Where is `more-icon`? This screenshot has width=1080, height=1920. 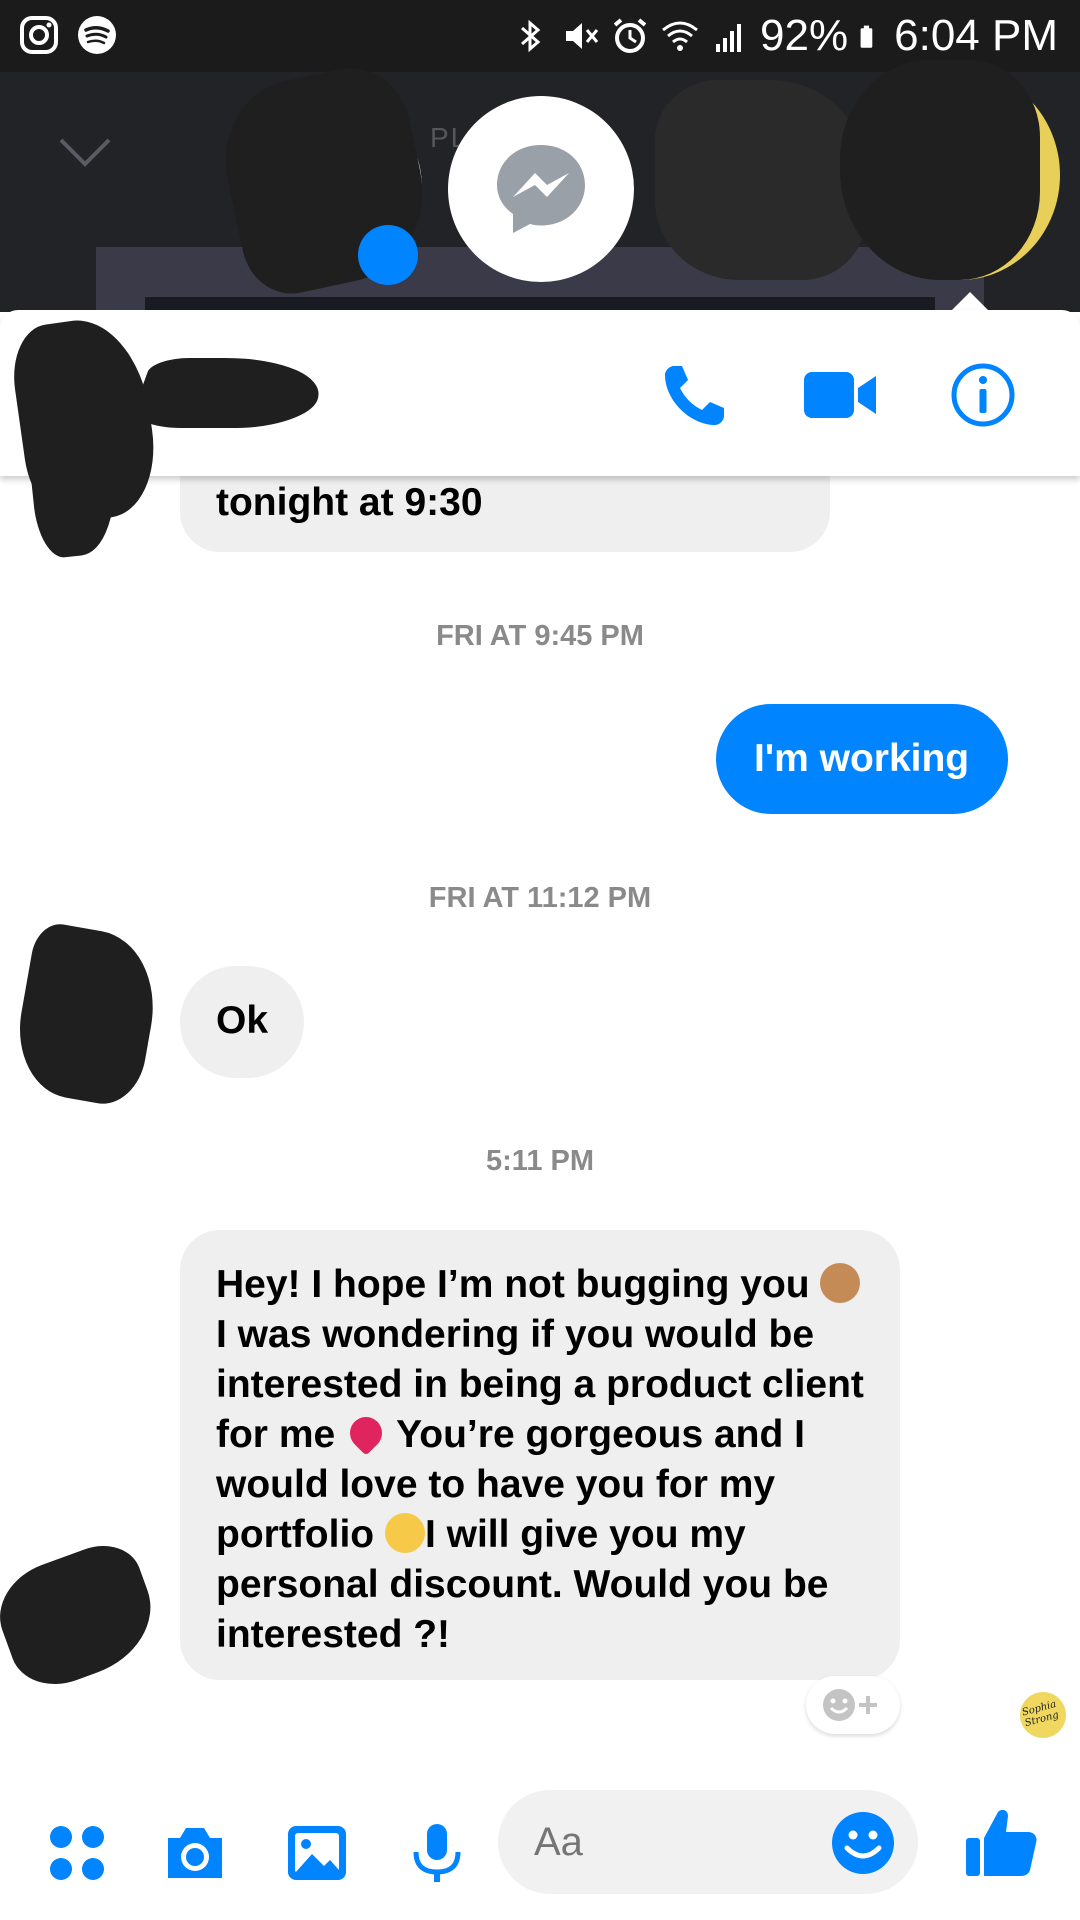
more-icon is located at coordinates (77, 1853).